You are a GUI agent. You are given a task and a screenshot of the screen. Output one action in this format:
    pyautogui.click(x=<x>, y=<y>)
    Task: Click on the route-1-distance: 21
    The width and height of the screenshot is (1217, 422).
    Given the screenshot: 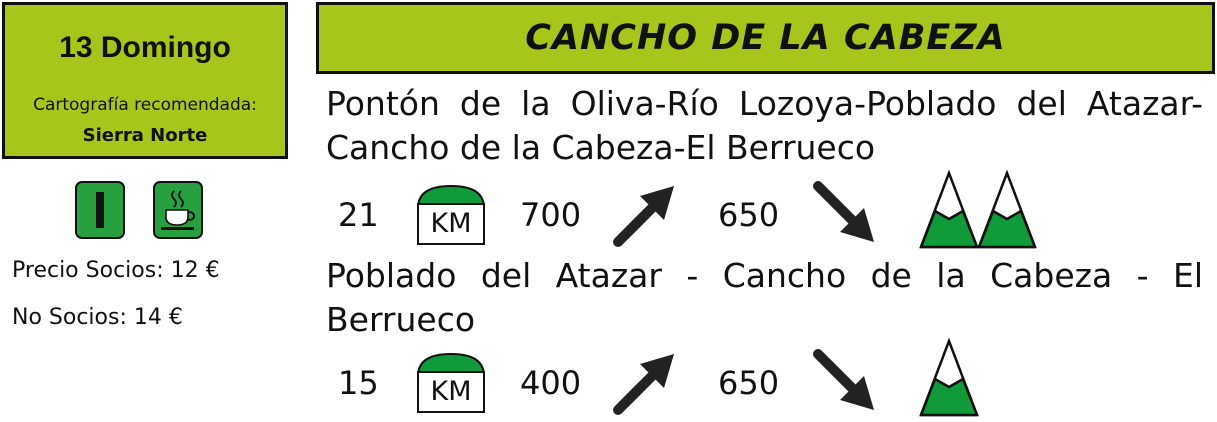 What is the action you would take?
    pyautogui.click(x=358, y=215)
    